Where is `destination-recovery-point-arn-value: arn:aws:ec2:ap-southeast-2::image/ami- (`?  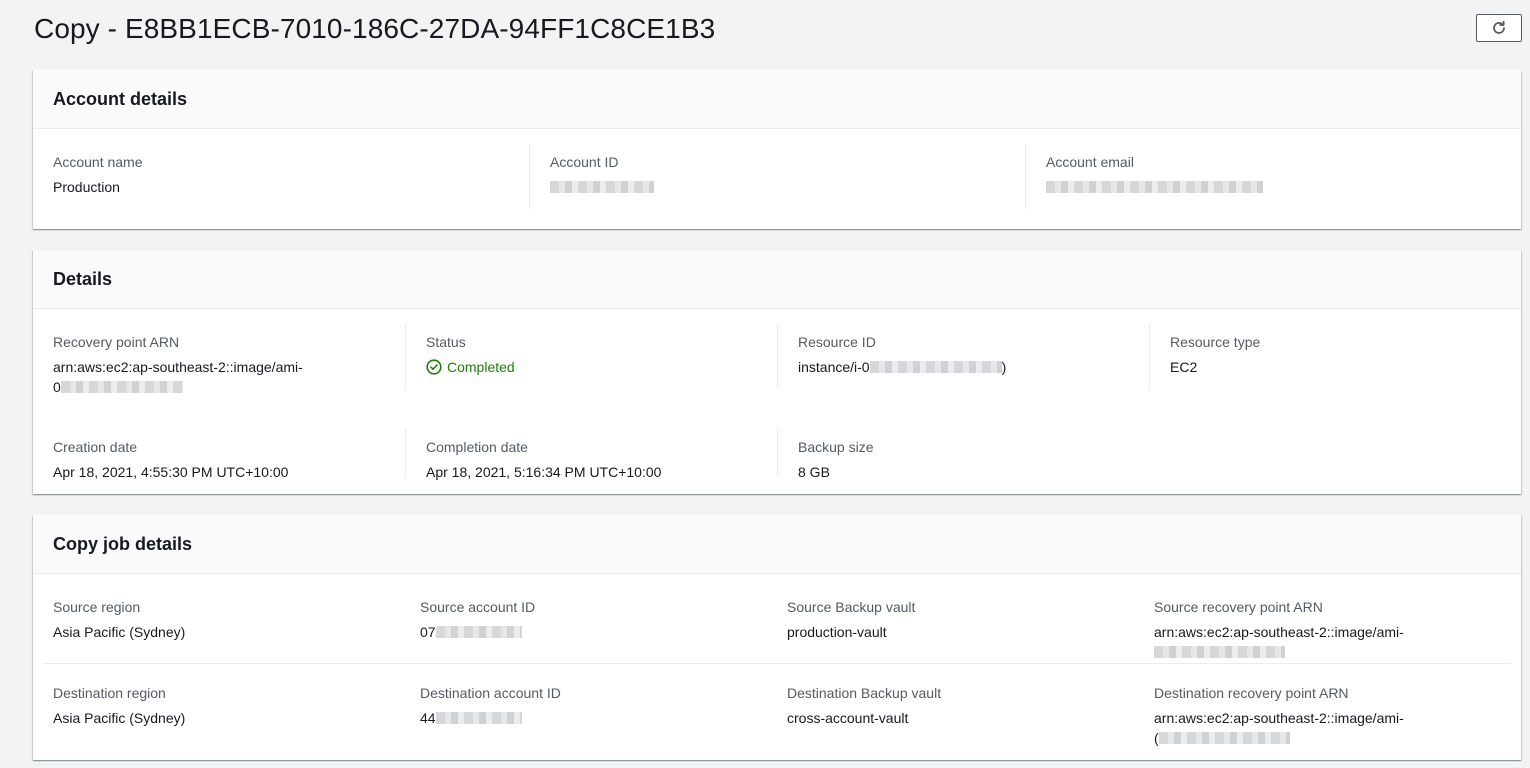 destination-recovery-point-arn-value: arn:aws:ec2:ap-southeast-2::image/ami- ( is located at coordinates (1337, 728).